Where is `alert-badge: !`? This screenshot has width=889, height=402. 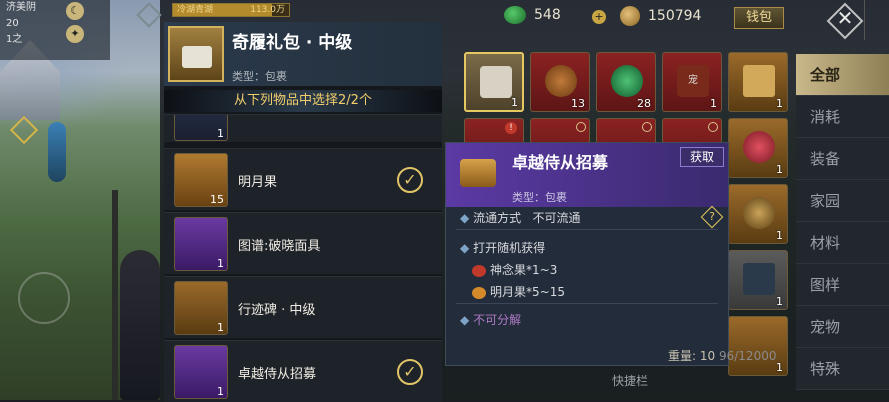
alert-badge: ! is located at coordinates (511, 128).